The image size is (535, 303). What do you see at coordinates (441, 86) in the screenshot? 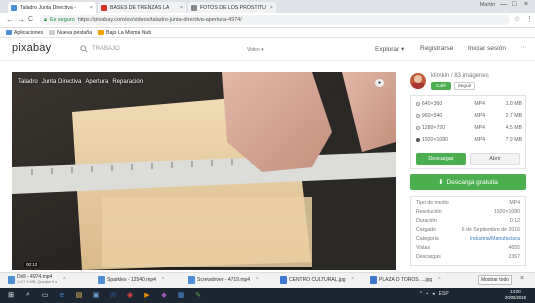
I see `coffee-button: Café` at bounding box center [441, 86].